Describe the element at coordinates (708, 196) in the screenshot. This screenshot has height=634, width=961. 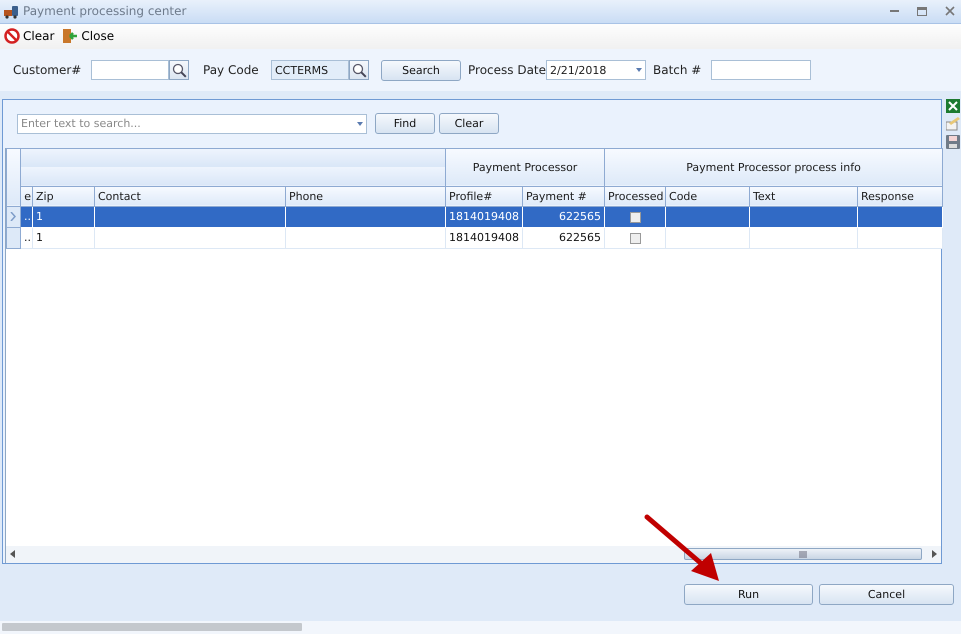
I see `column-header: Code` at that location.